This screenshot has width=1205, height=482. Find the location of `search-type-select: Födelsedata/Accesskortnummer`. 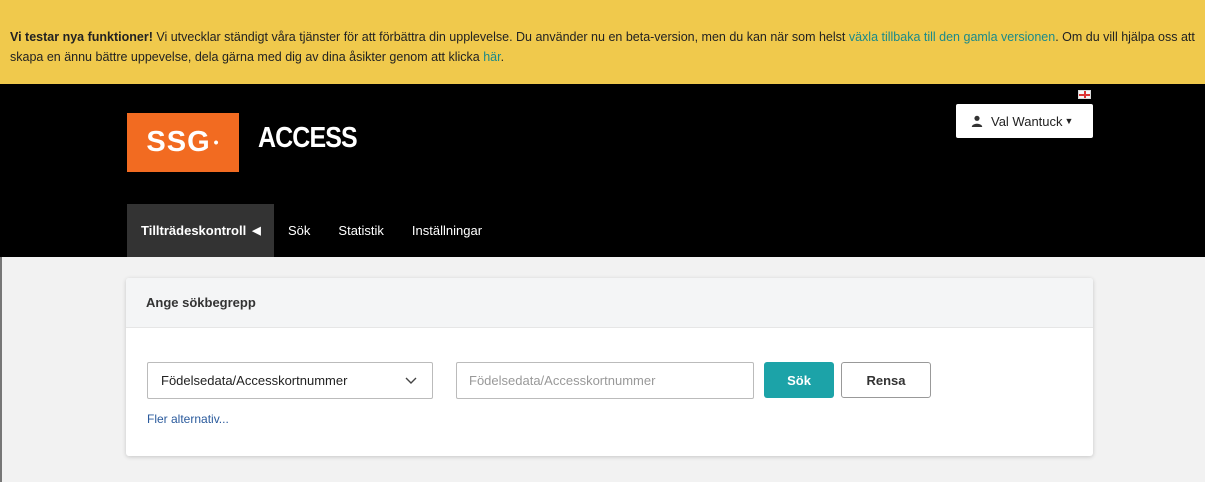

search-type-select: Födelsedata/Accesskortnummer is located at coordinates (290, 380).